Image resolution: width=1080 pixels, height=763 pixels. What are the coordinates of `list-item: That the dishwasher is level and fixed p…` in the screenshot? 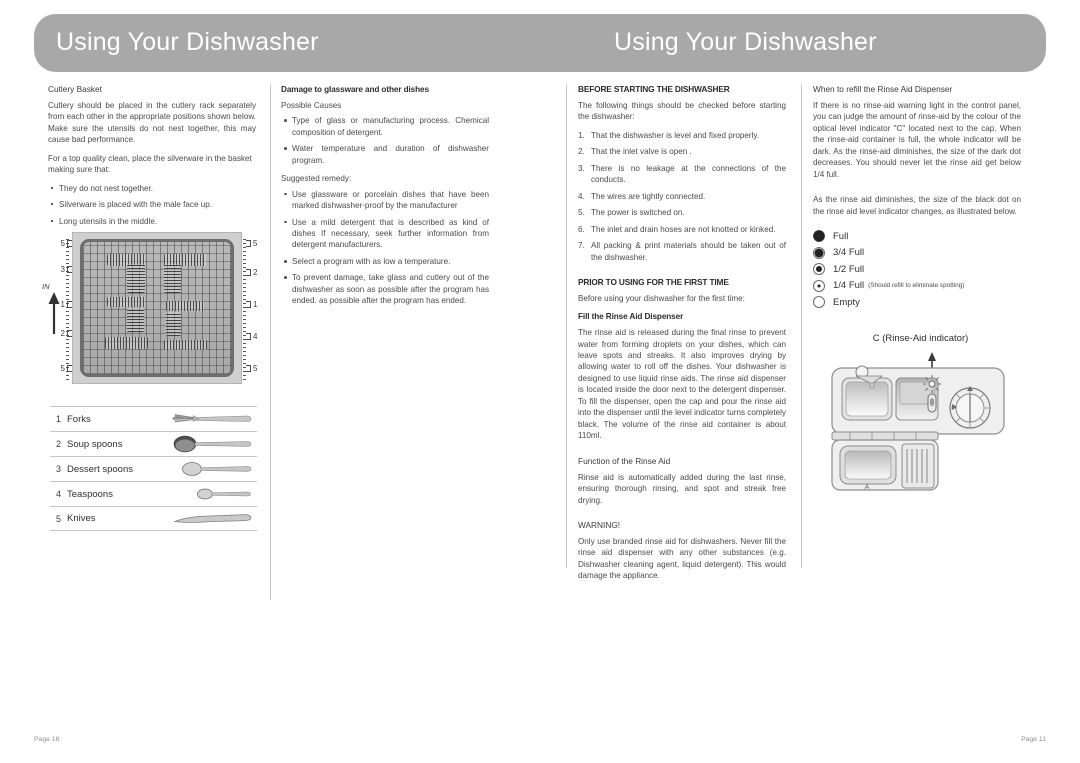 It's located at (669, 136).